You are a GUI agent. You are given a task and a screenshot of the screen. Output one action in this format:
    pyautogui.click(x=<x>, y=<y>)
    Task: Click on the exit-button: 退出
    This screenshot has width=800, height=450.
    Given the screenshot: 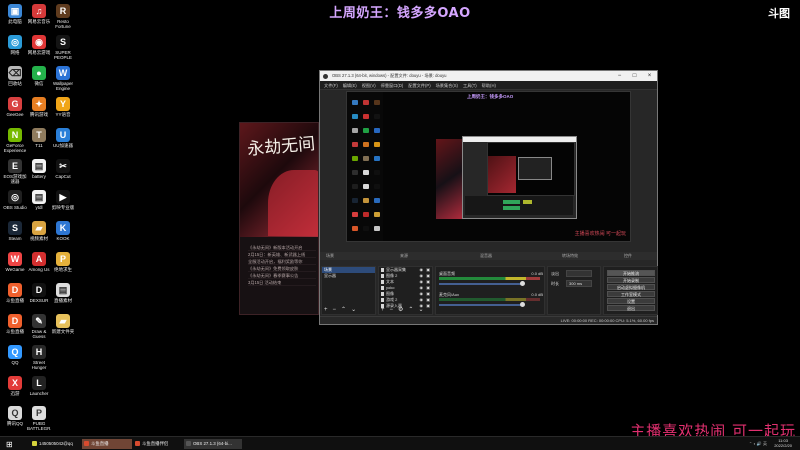 What is the action you would take?
    pyautogui.click(x=631, y=308)
    